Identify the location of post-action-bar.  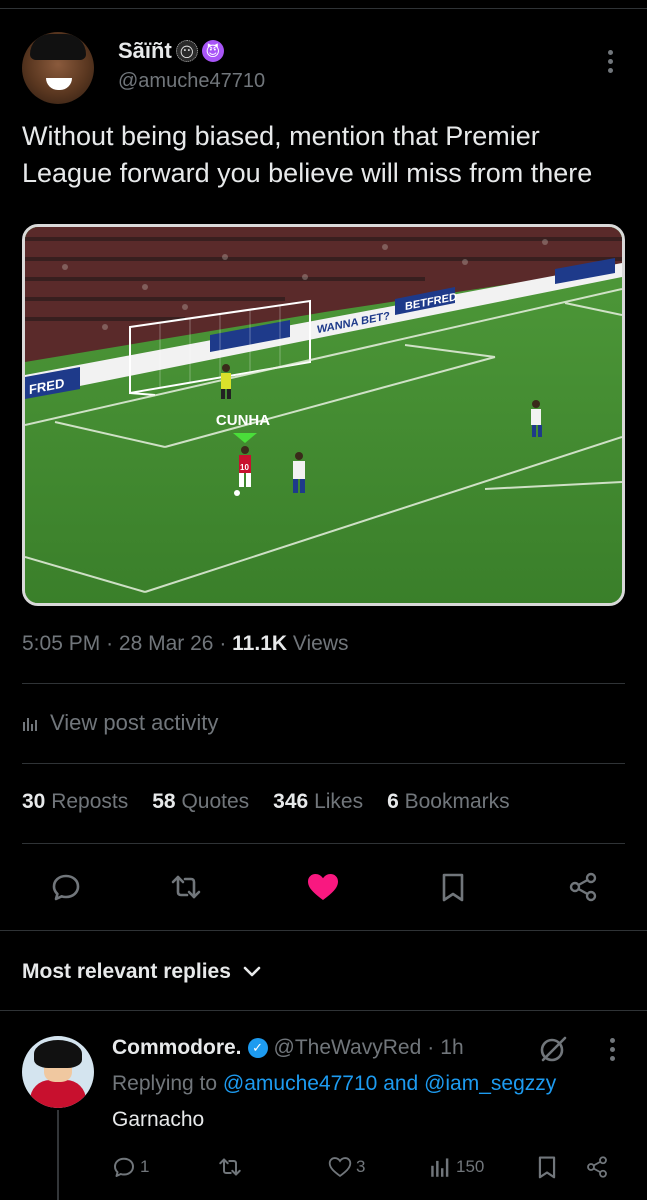
(323, 887).